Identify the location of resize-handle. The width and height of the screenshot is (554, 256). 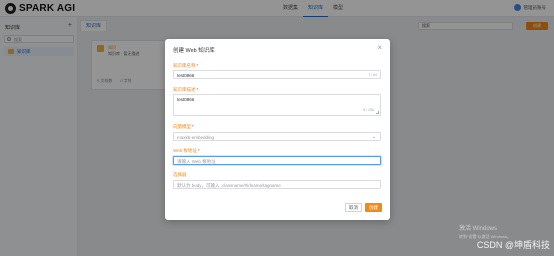
(377, 112).